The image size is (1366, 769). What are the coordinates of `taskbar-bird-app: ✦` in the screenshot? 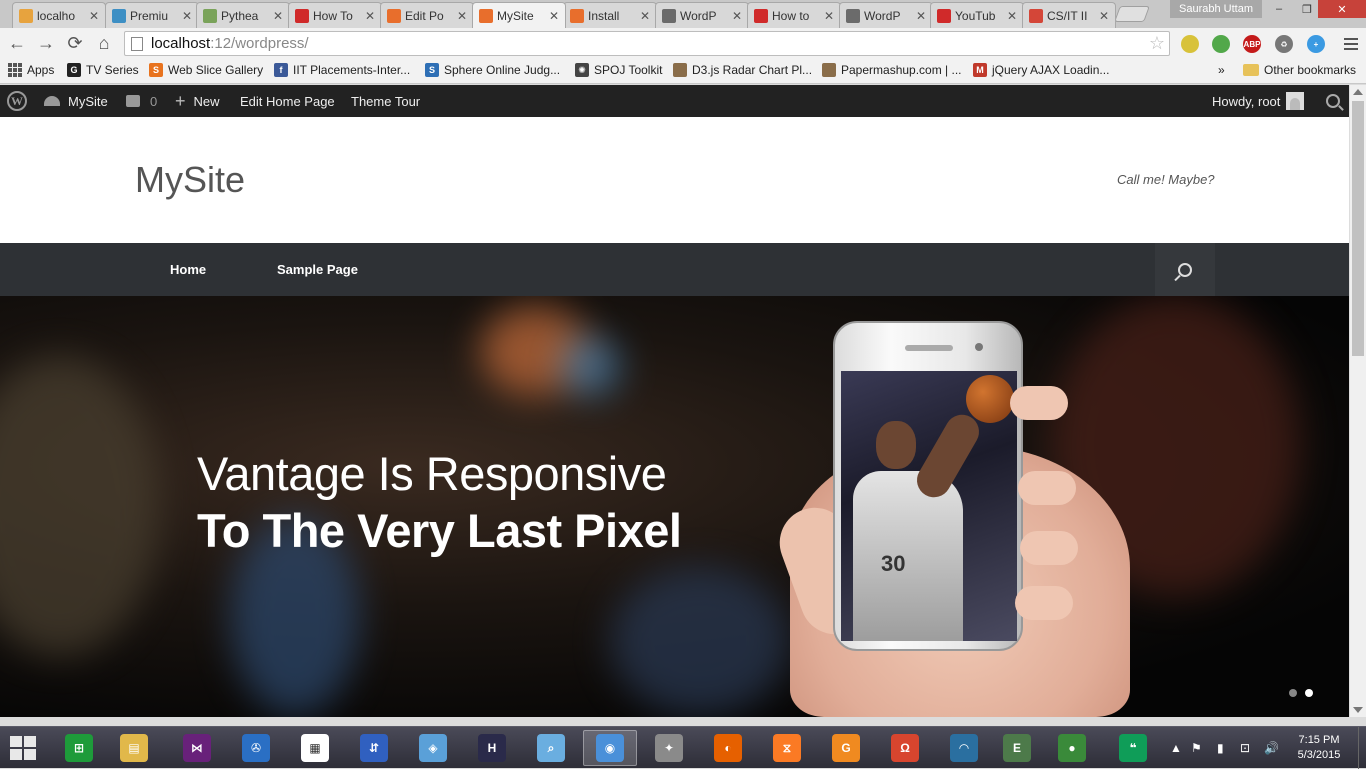 It's located at (669, 748).